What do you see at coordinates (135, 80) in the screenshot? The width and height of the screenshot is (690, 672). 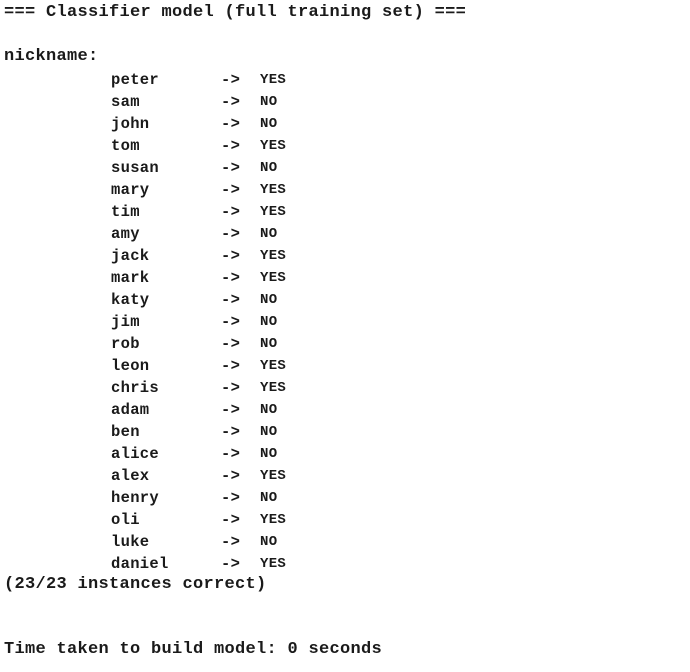 I see `rule-value: peter` at bounding box center [135, 80].